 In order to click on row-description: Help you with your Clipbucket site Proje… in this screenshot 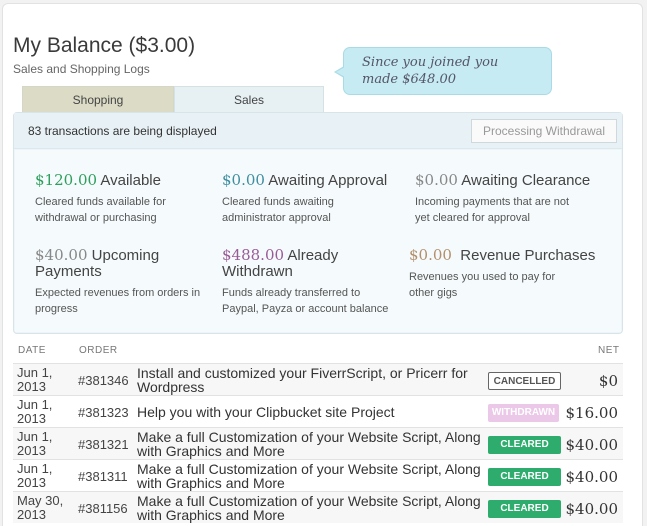, I will do `click(266, 412)`.